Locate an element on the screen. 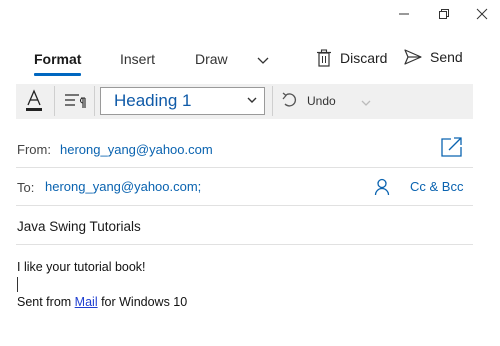  from-label: From: is located at coordinates (34, 149).